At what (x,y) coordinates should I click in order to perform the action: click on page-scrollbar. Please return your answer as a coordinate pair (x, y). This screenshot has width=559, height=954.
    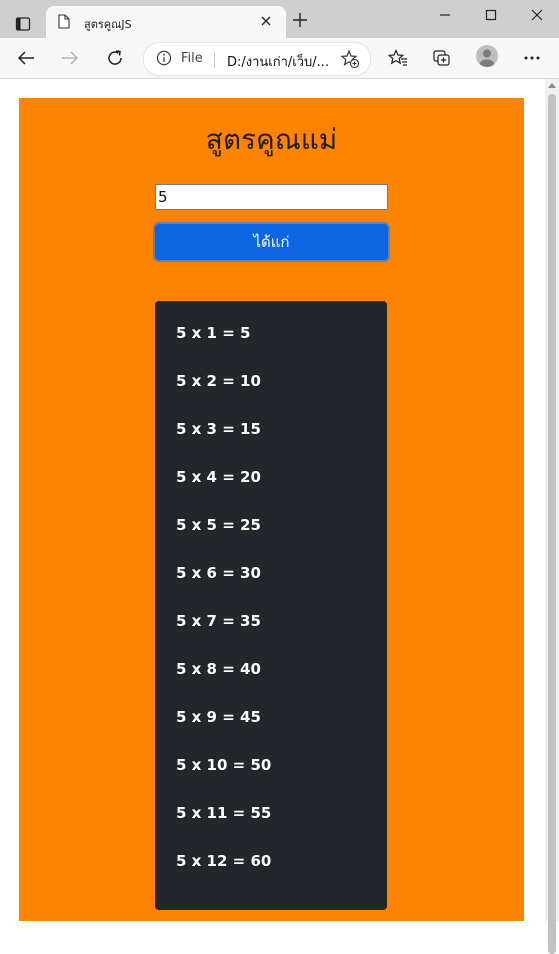
    Looking at the image, I should click on (552, 516).